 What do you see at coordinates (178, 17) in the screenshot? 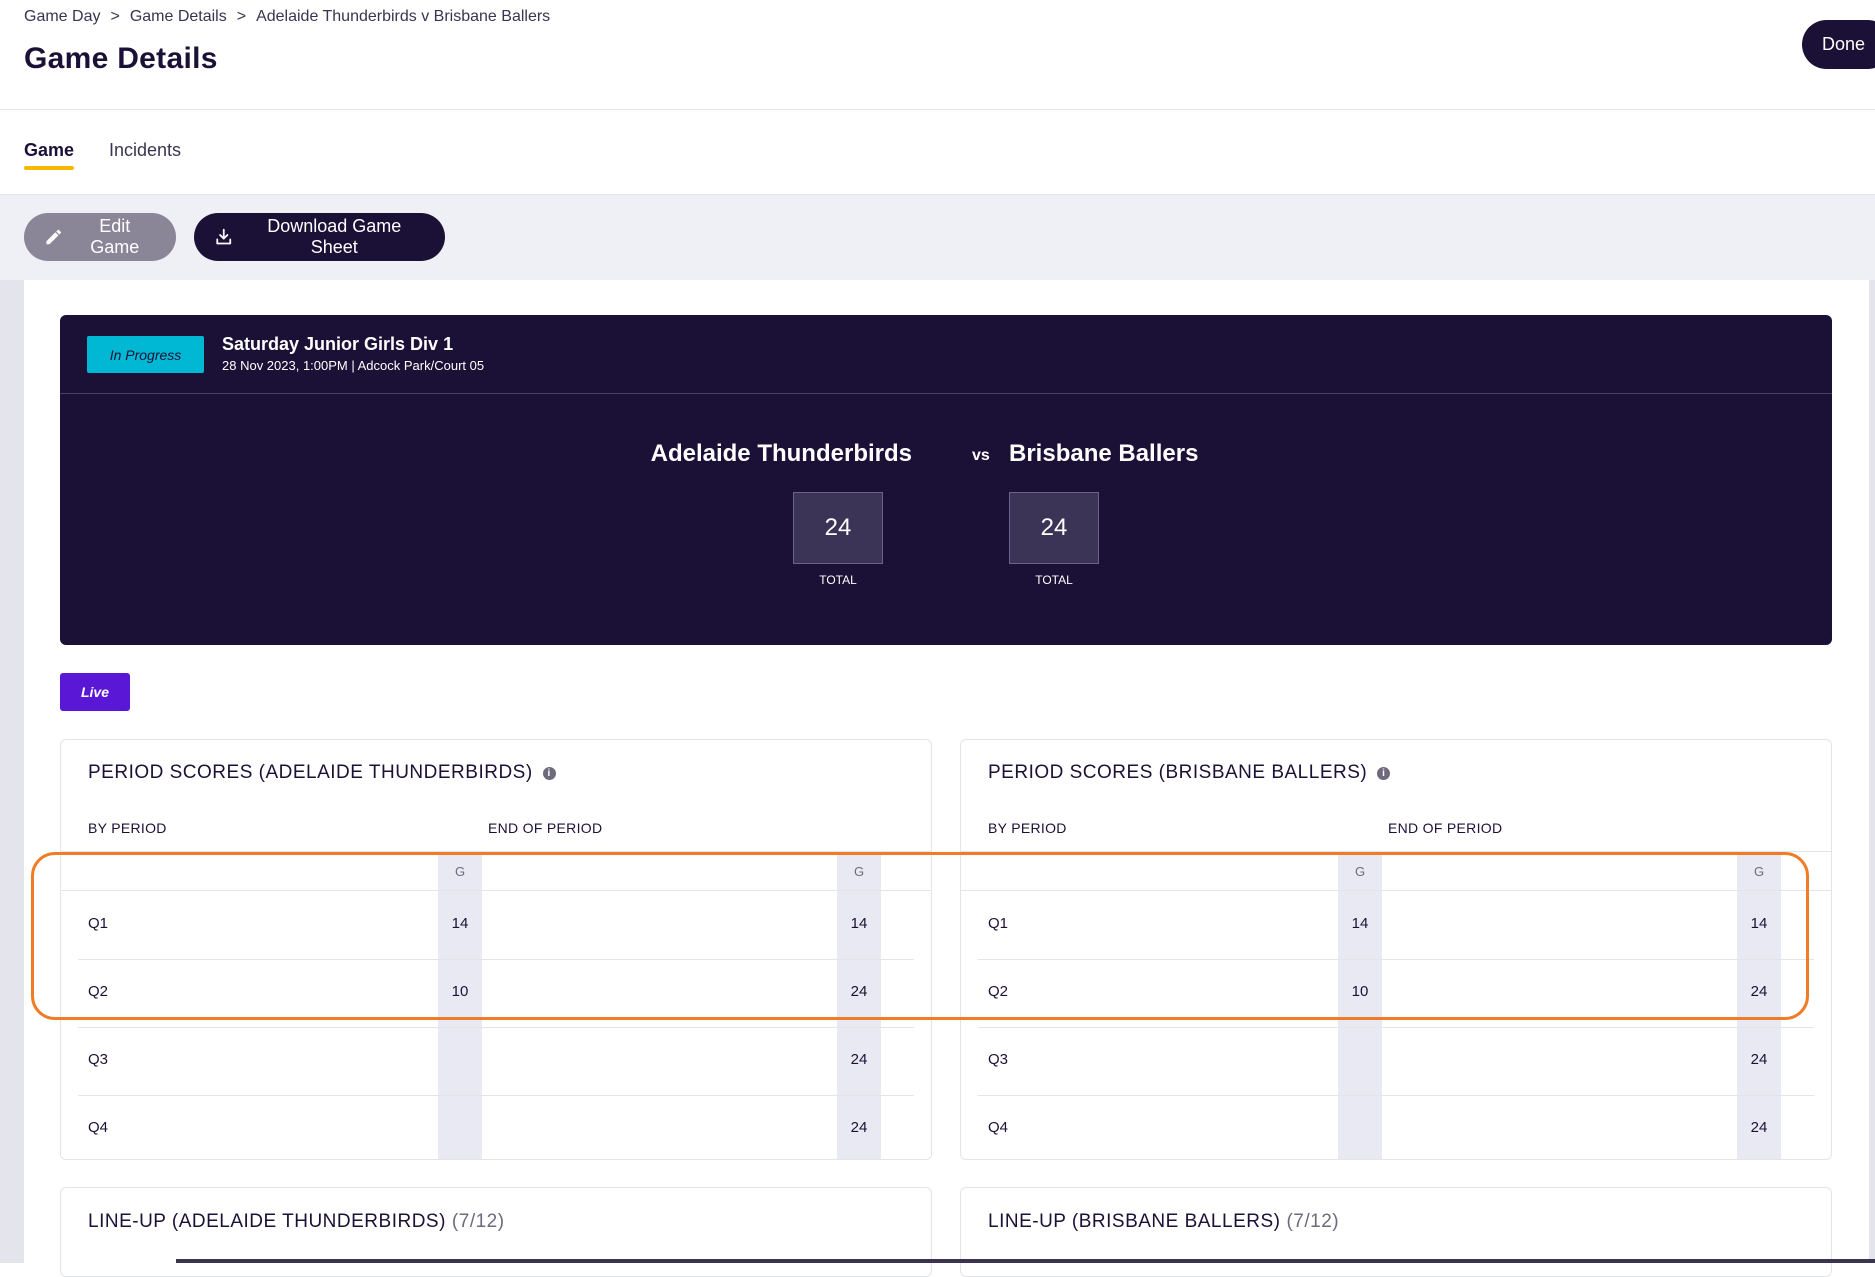
I see `breadcrumb-game-details: Game Details` at bounding box center [178, 17].